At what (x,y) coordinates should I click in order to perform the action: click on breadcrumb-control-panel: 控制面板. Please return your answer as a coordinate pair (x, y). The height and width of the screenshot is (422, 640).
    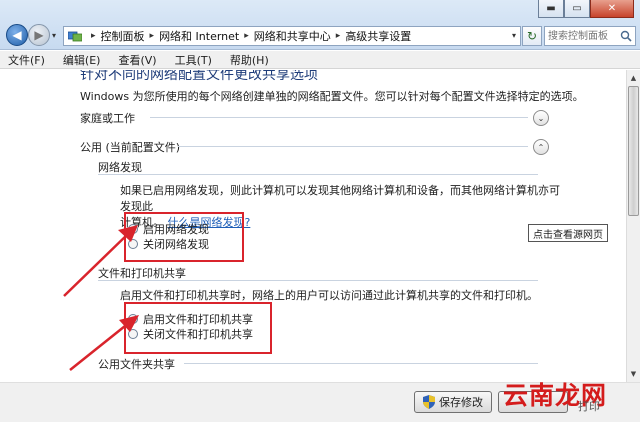
    Looking at the image, I should click on (123, 36).